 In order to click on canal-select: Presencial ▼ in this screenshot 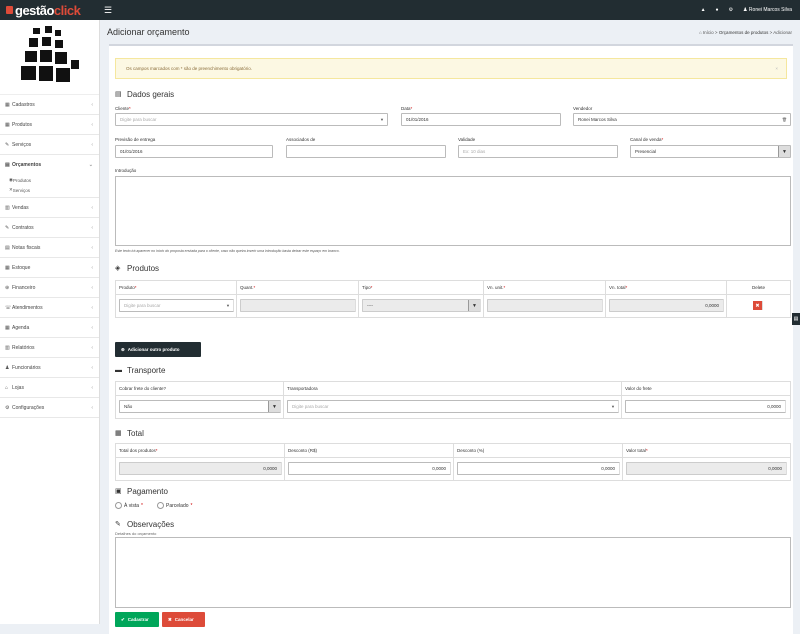, I will do `click(710, 151)`.